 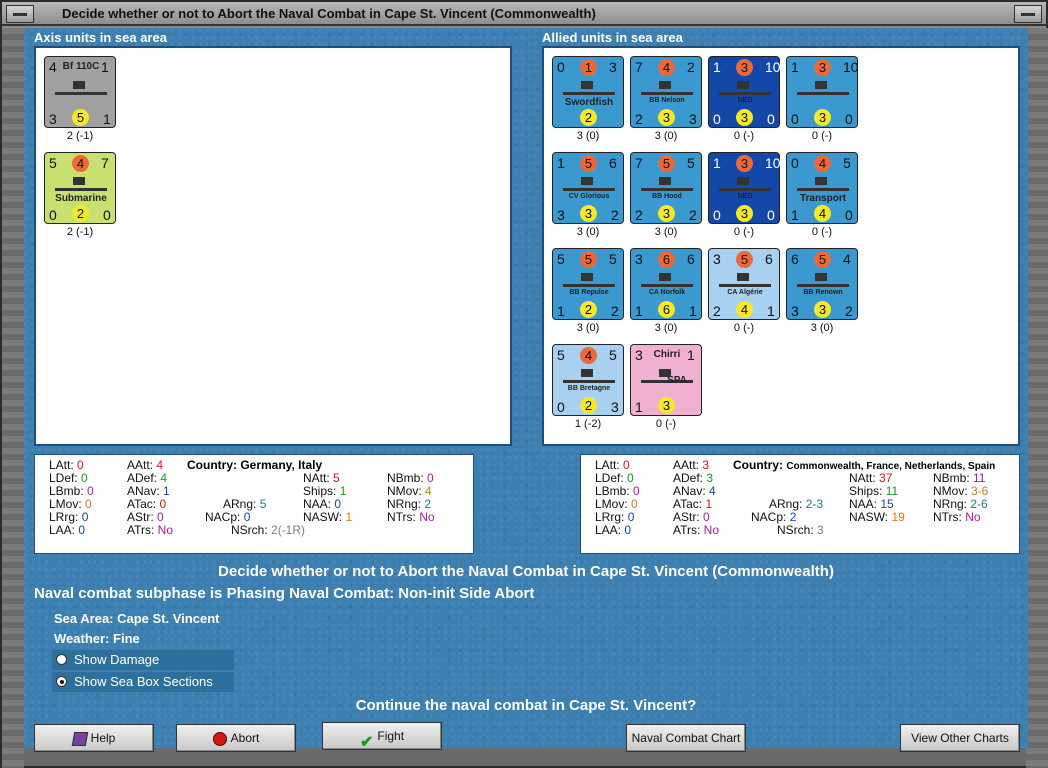 What do you see at coordinates (588, 380) in the screenshot?
I see `unit-counter: 5 5 0 3 4 2 BB Bretagne` at bounding box center [588, 380].